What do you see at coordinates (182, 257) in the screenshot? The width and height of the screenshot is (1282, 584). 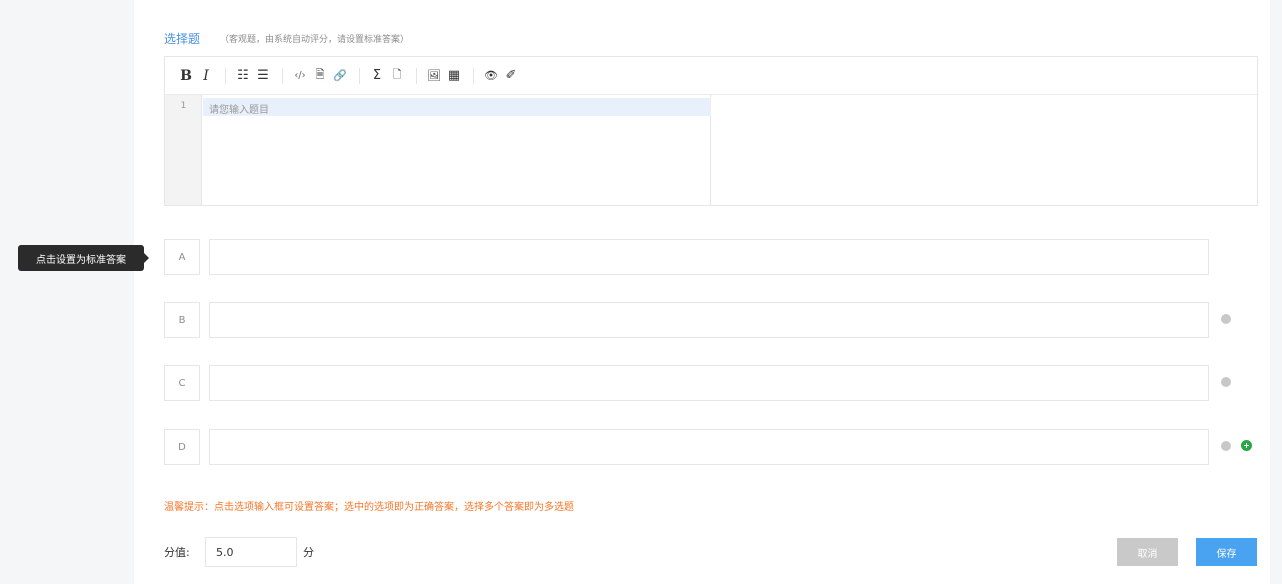 I see `option-letter-a: A` at bounding box center [182, 257].